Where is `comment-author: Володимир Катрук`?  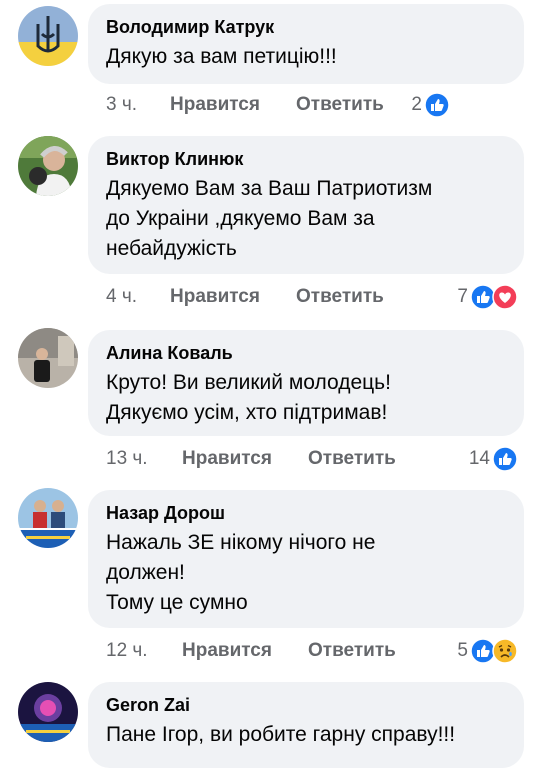 comment-author: Володимир Катрук is located at coordinates (306, 27).